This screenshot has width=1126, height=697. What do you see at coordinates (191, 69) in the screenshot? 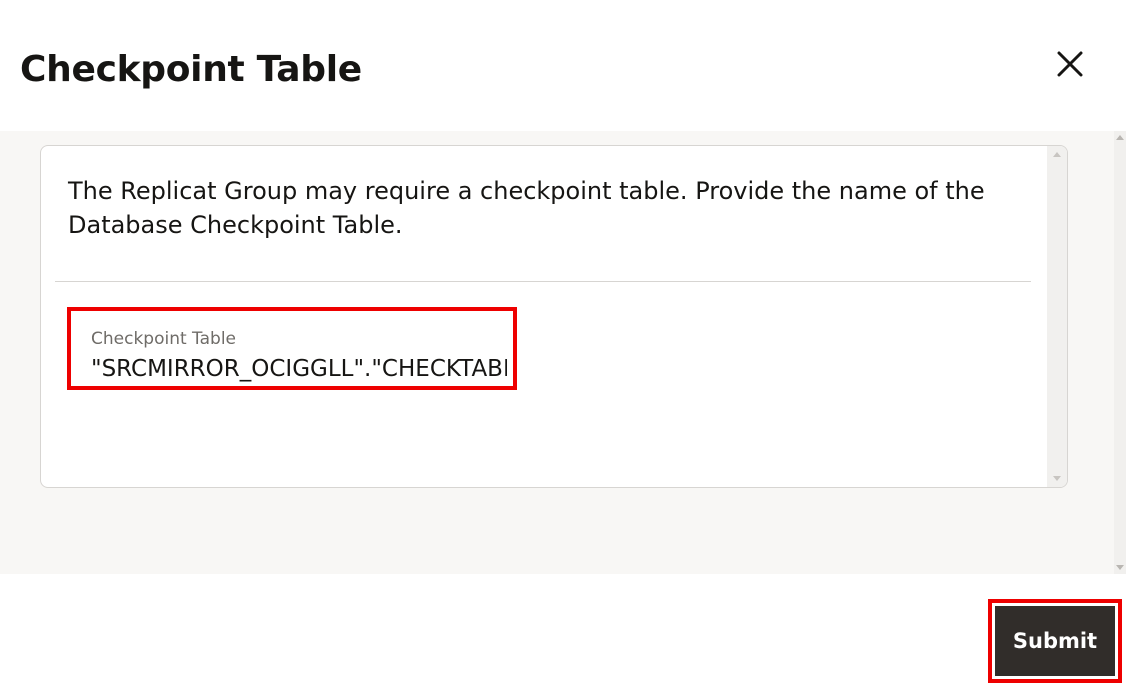
I see `dialog-title: Checkpoint Table` at bounding box center [191, 69].